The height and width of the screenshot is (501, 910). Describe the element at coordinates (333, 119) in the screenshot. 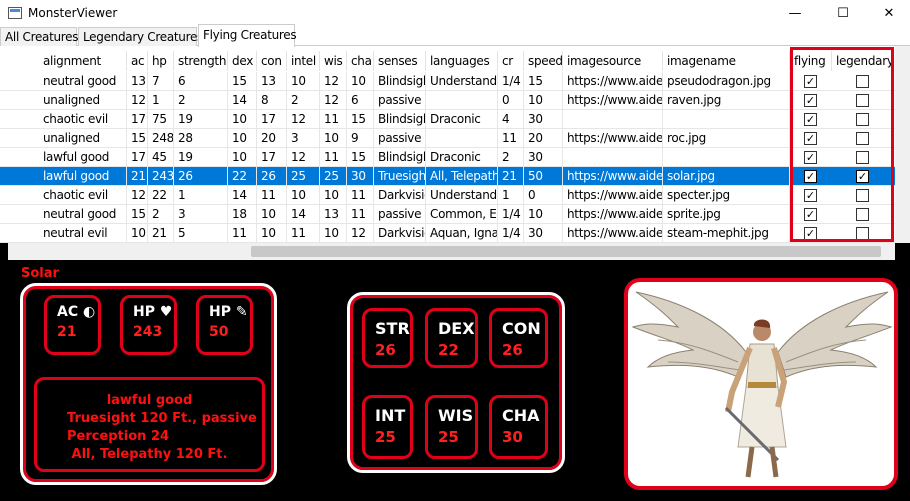

I see `cell-wis: 11` at that location.